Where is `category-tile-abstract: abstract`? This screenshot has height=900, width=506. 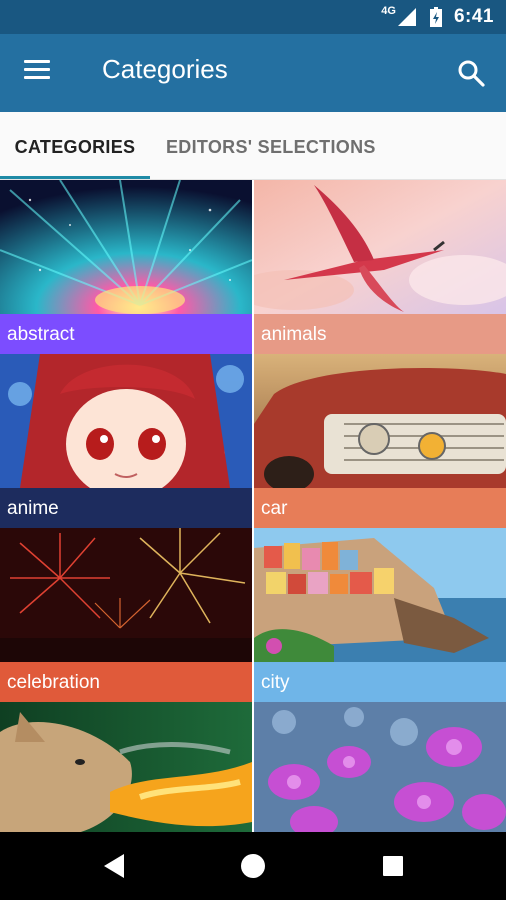 category-tile-abstract: abstract is located at coordinates (126, 267).